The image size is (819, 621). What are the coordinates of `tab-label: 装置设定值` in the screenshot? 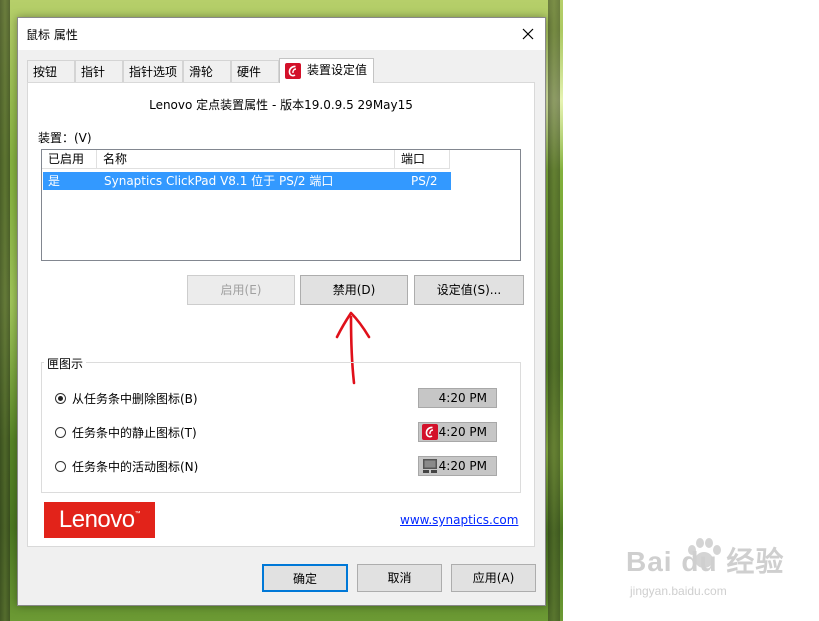 It's located at (337, 70).